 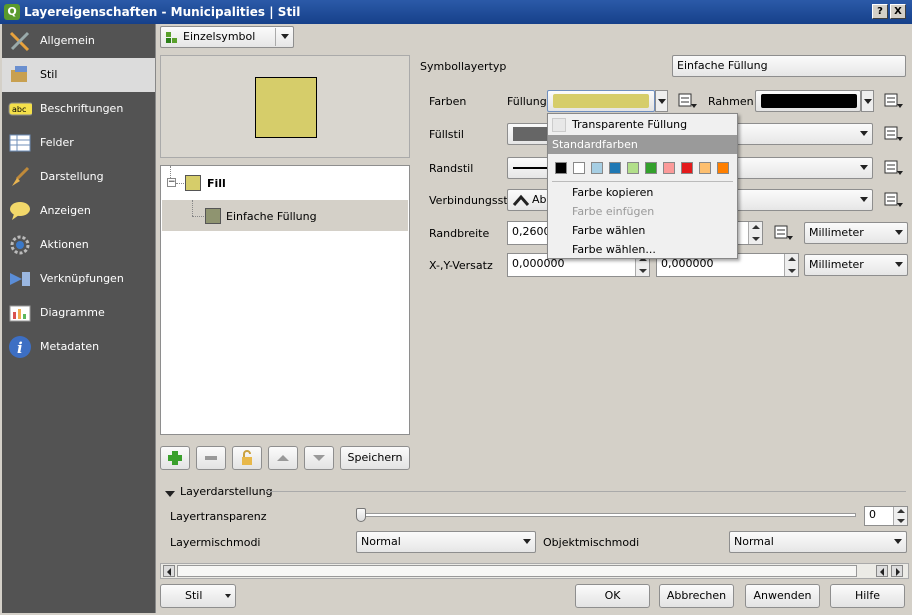 What do you see at coordinates (705, 168) in the screenshot?
I see `color-swatch-light-orange` at bounding box center [705, 168].